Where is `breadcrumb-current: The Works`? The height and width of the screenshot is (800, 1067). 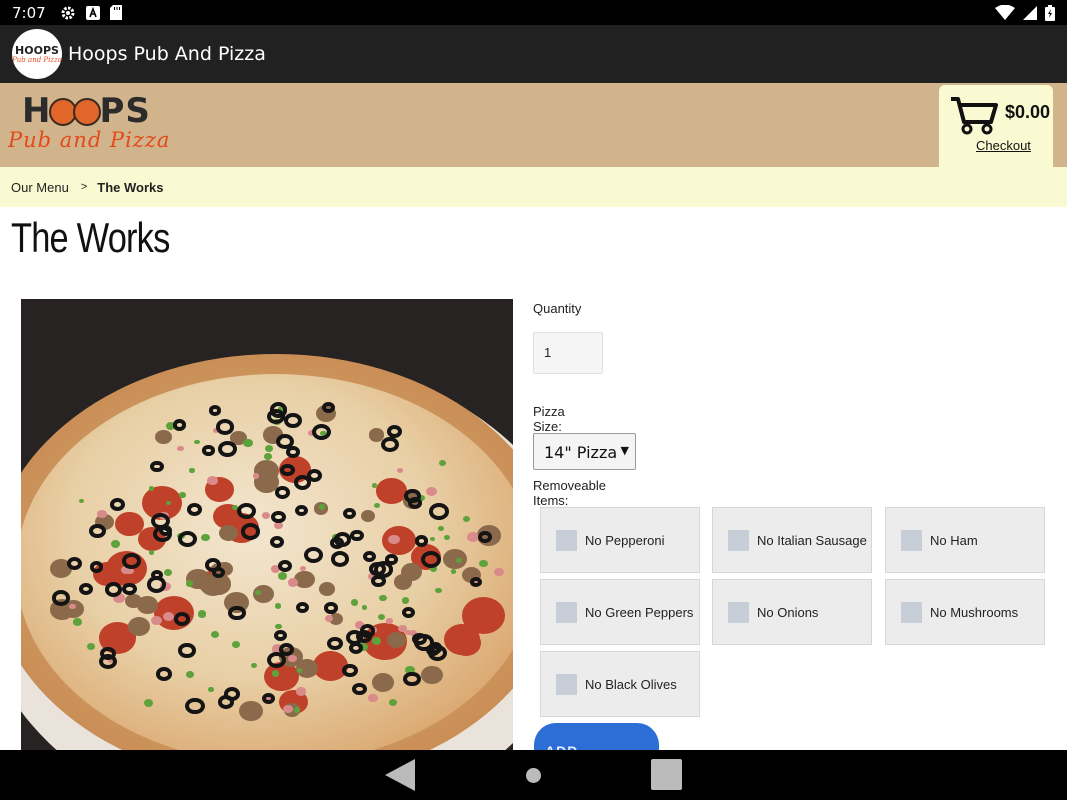 breadcrumb-current: The Works is located at coordinates (130, 187).